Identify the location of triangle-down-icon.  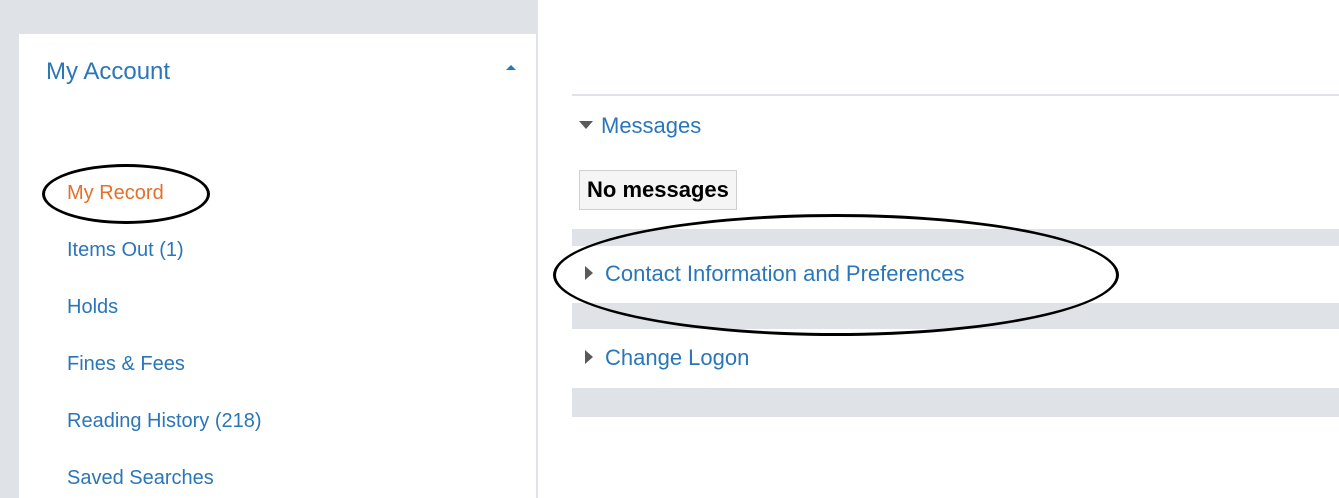
(586, 125).